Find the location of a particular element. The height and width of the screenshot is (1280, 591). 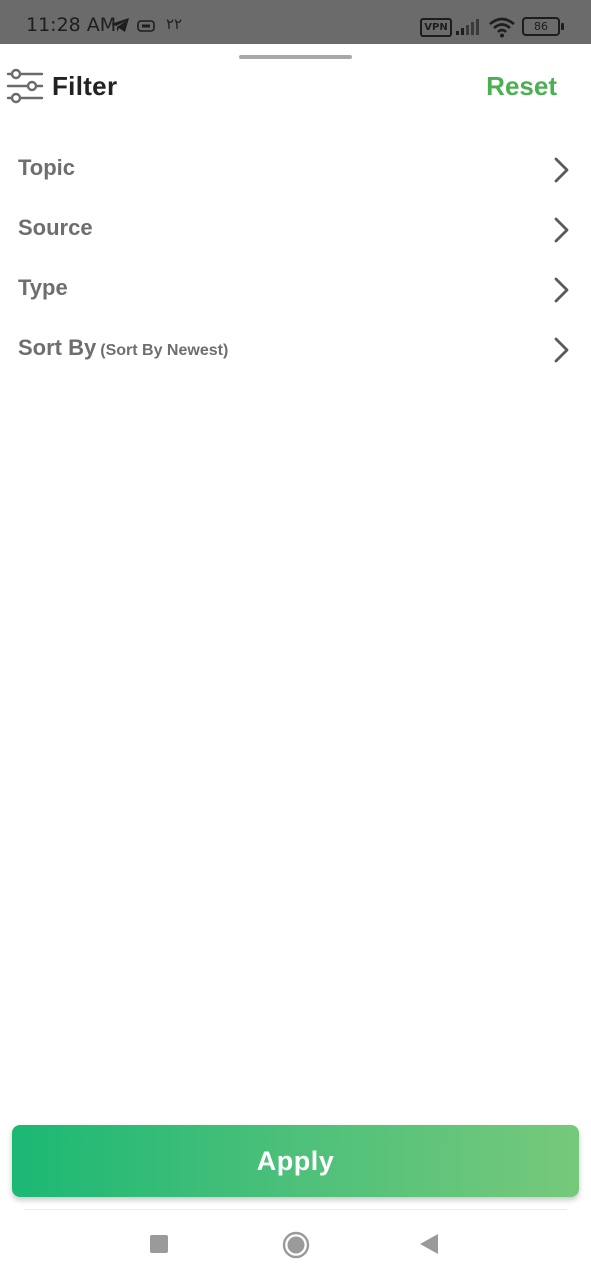

sort-by-label: Sort By is located at coordinates (57, 347).